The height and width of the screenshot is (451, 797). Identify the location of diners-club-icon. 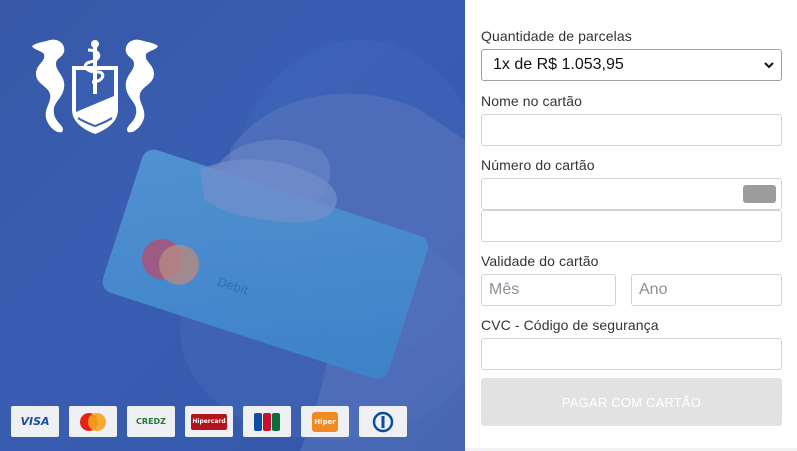
(383, 421).